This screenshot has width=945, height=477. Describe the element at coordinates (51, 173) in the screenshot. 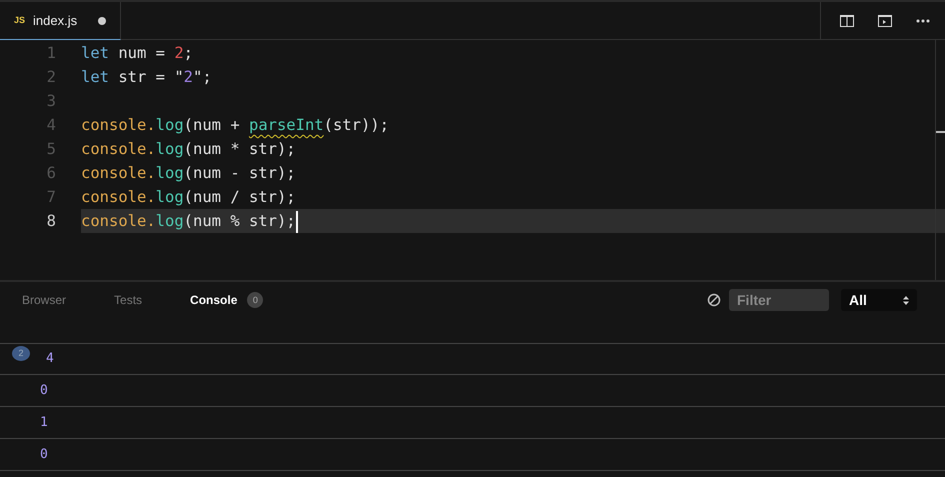

I see `line-number: 6` at that location.